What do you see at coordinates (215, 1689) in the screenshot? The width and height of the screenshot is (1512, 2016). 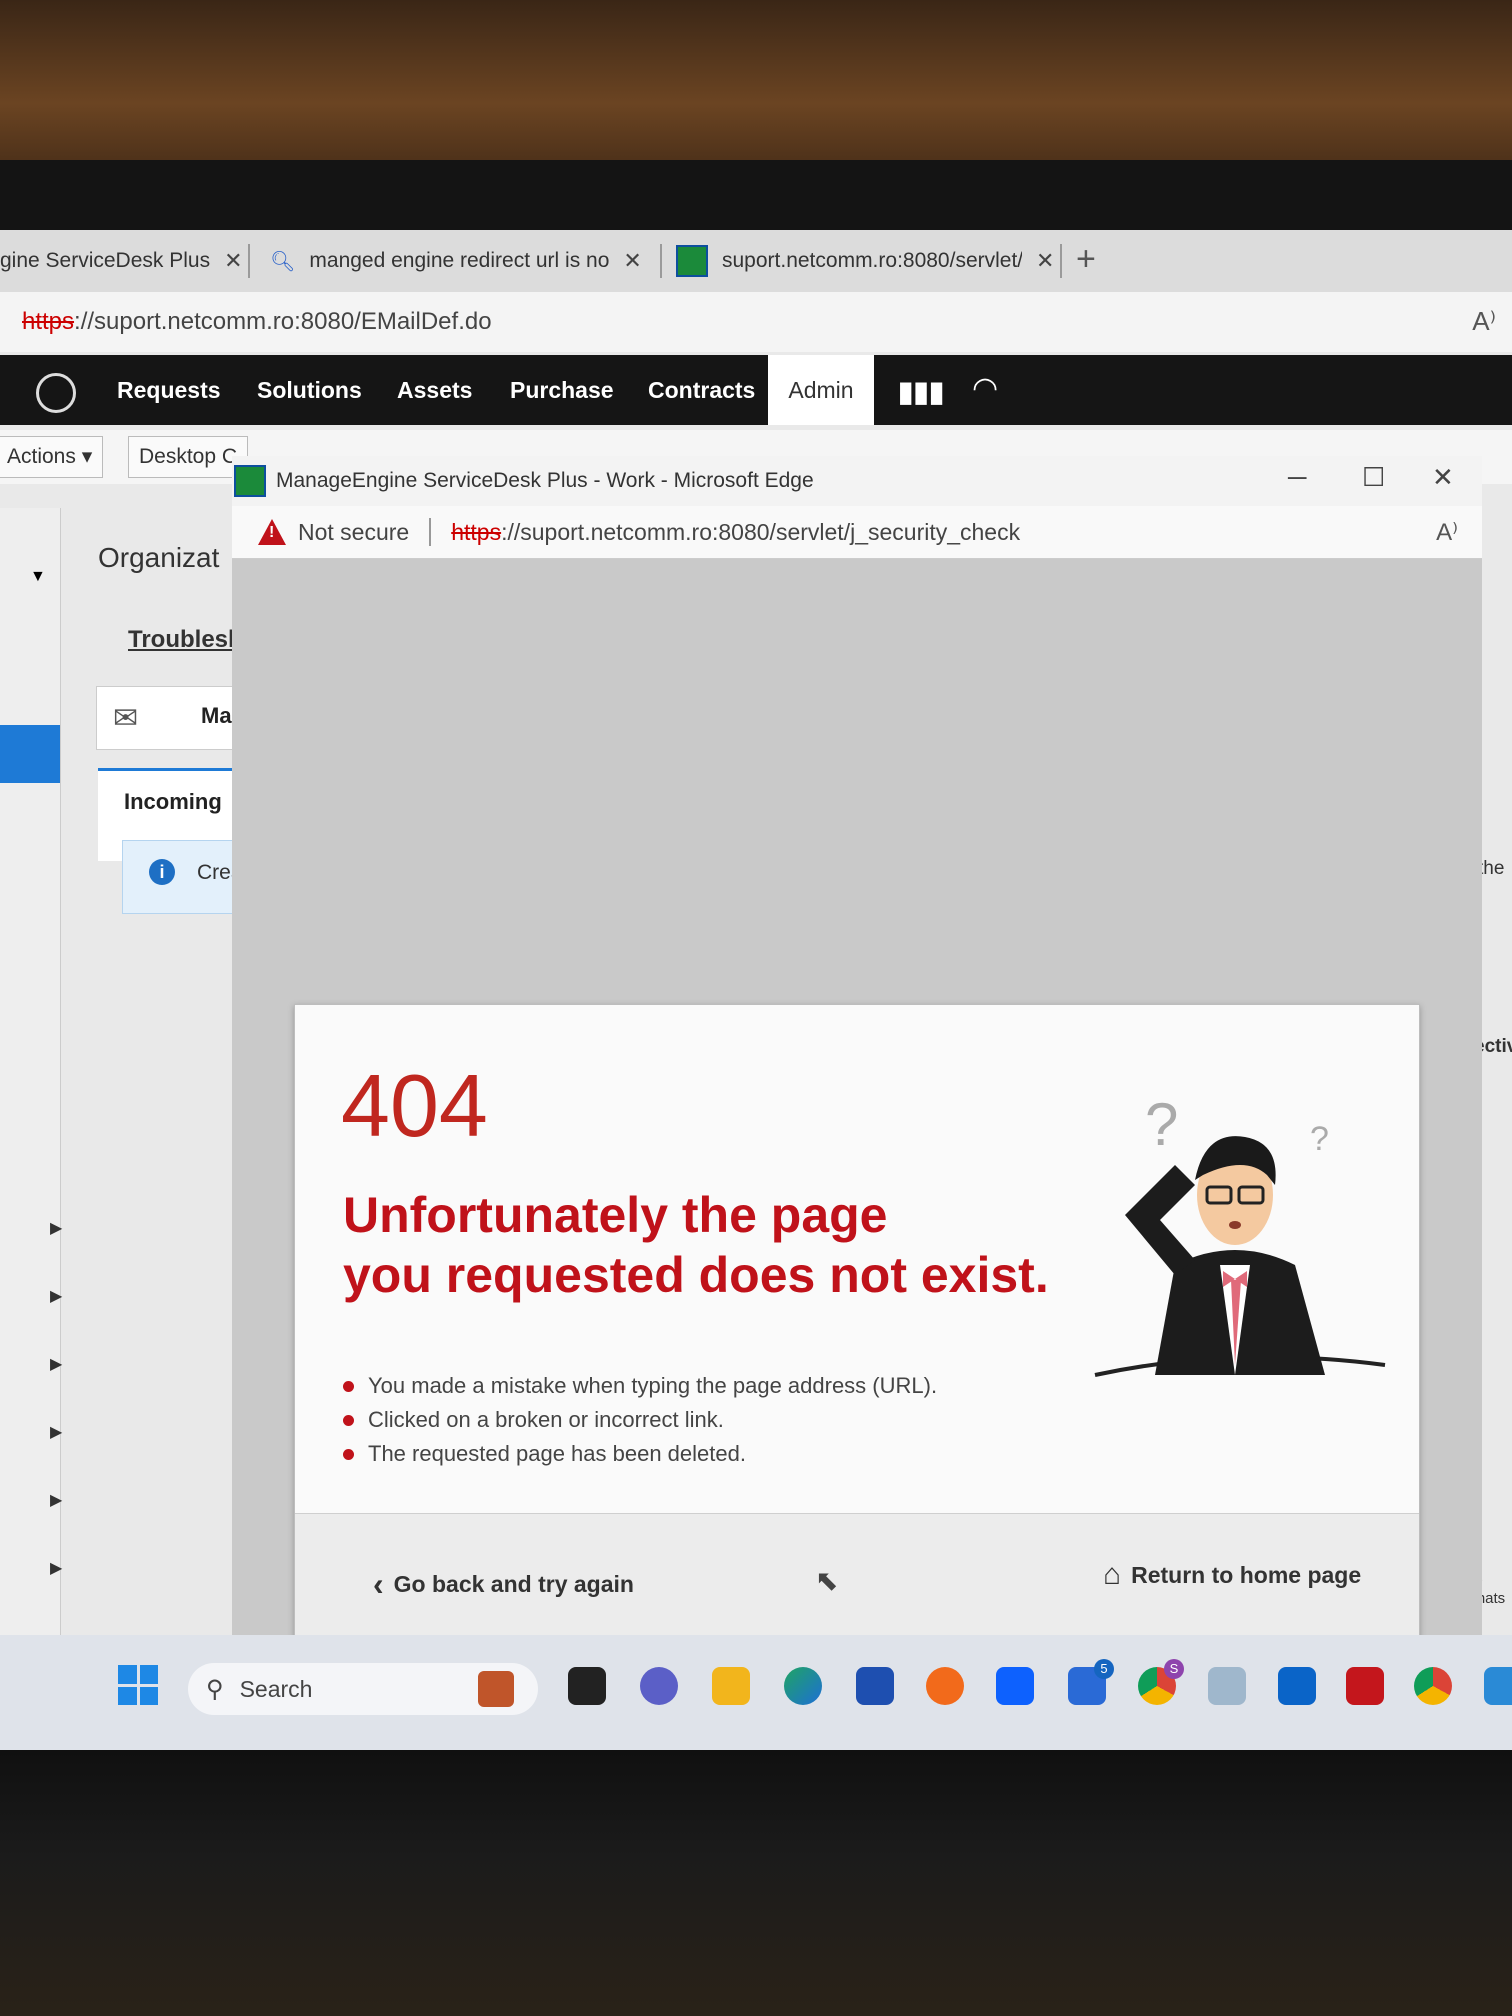 I see `search-icon: ⚲` at bounding box center [215, 1689].